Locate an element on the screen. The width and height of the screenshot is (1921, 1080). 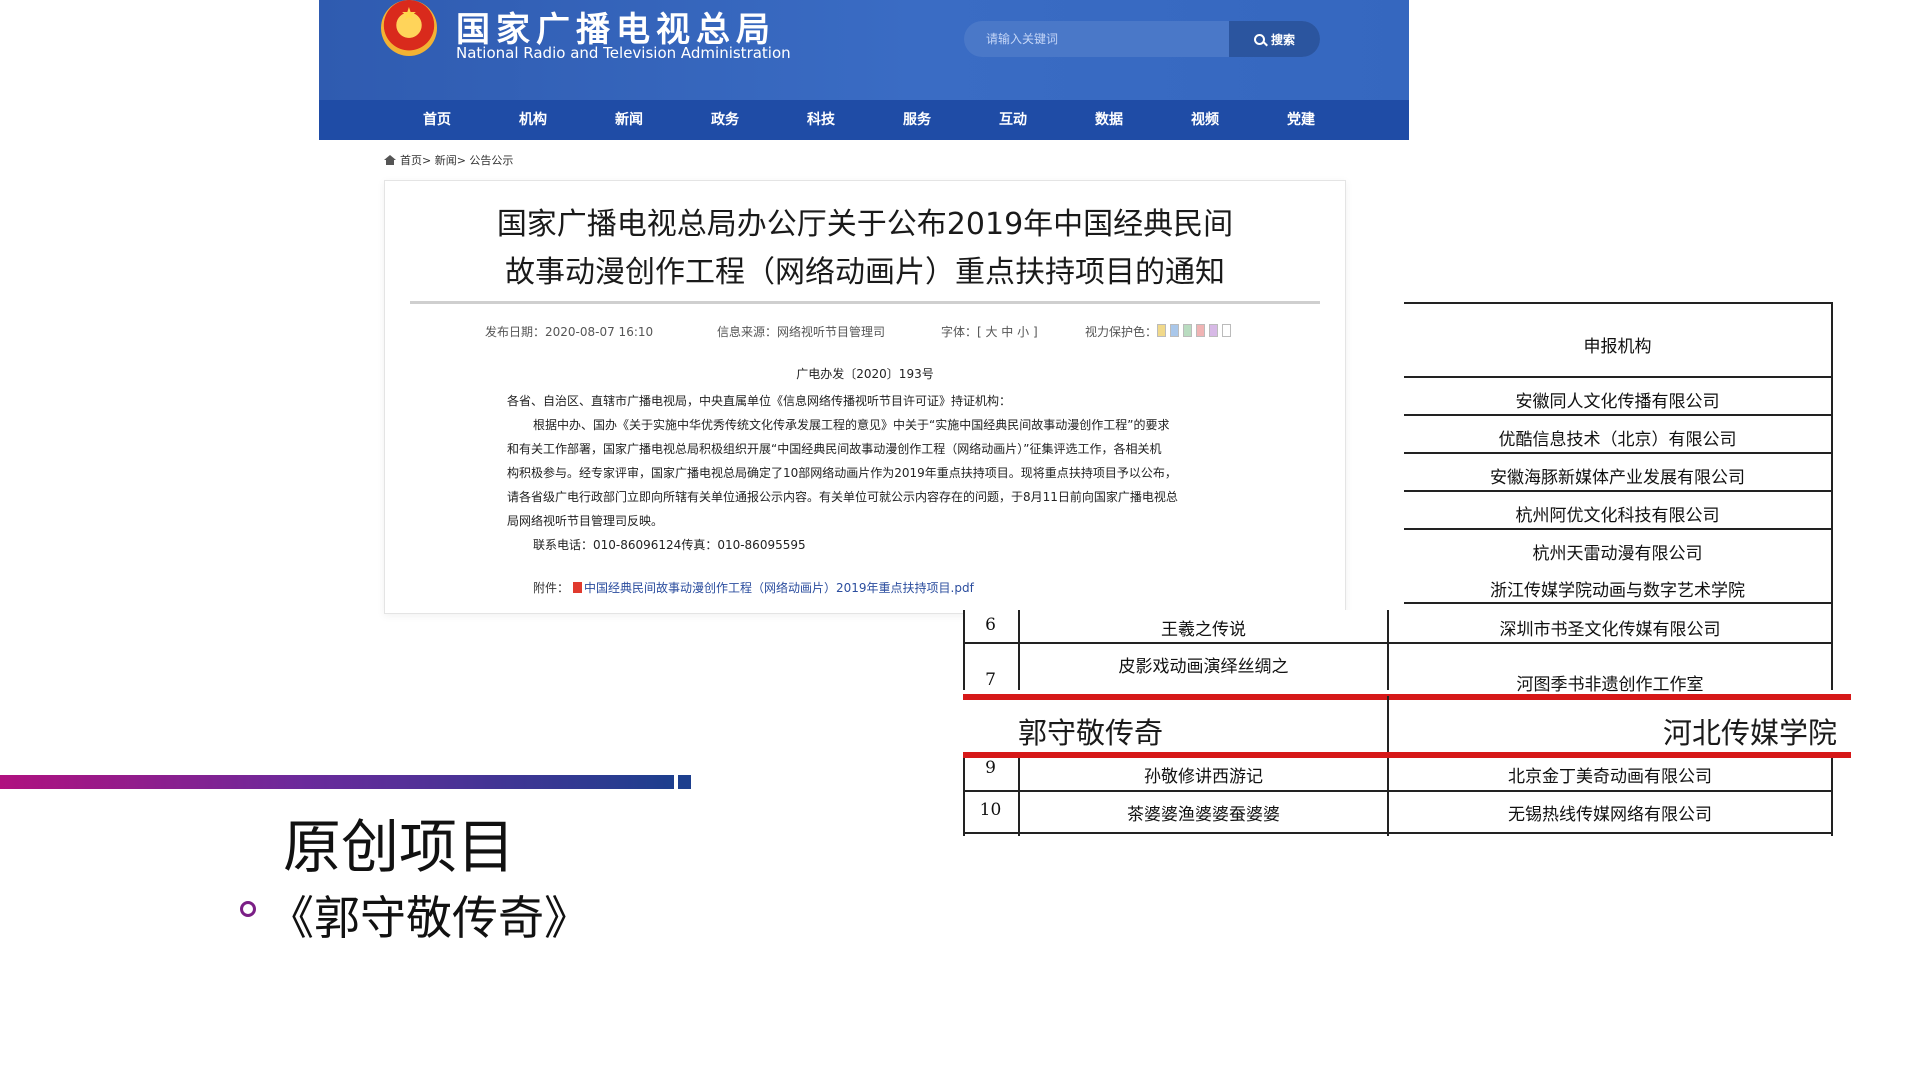
table-header-org: 申报机构 is located at coordinates (1617, 347).